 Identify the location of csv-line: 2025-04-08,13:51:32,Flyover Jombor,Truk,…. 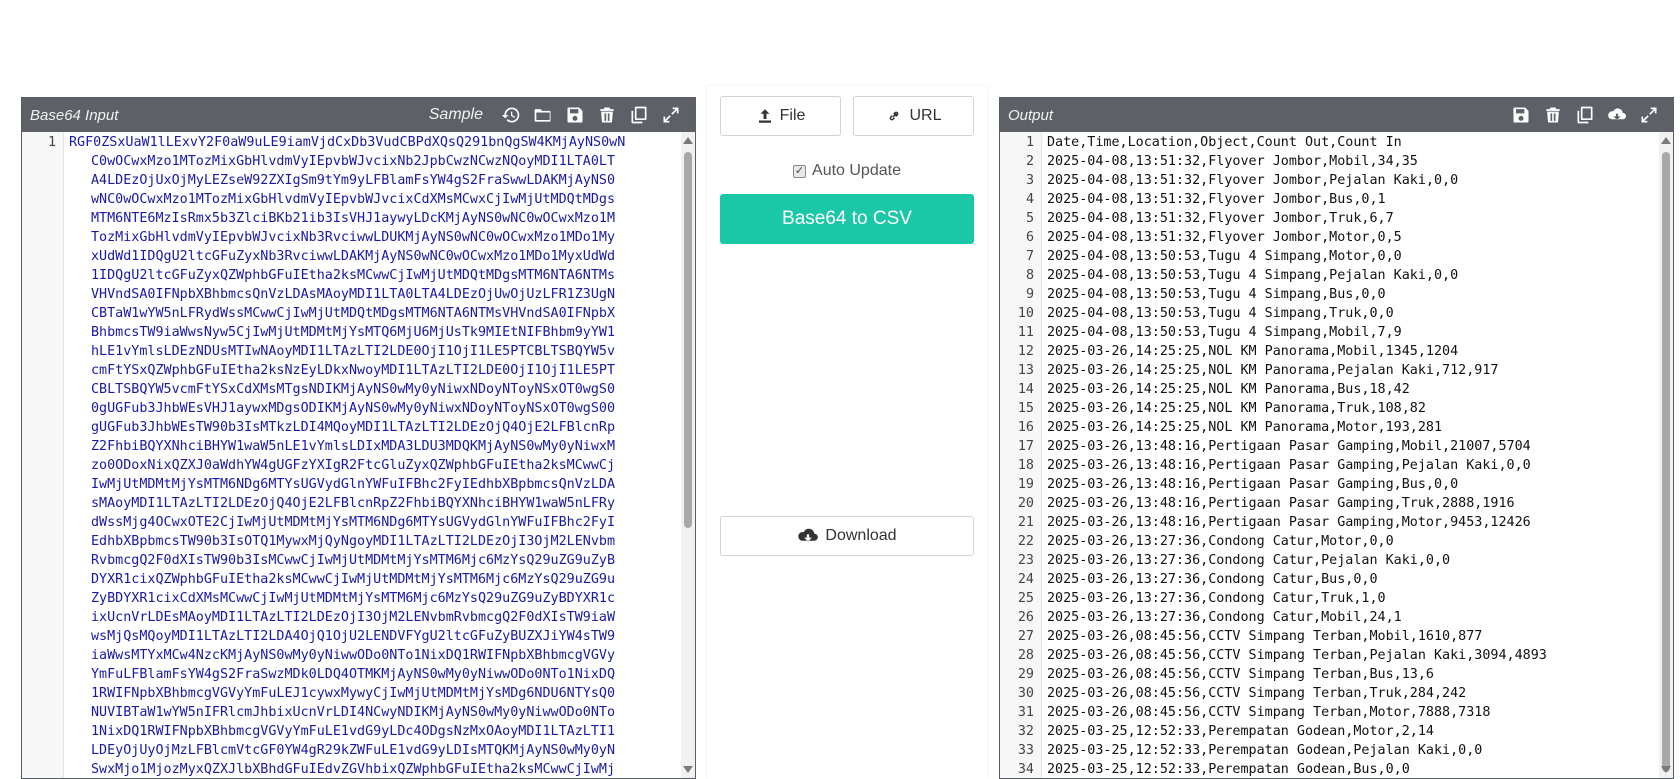
(1220, 218).